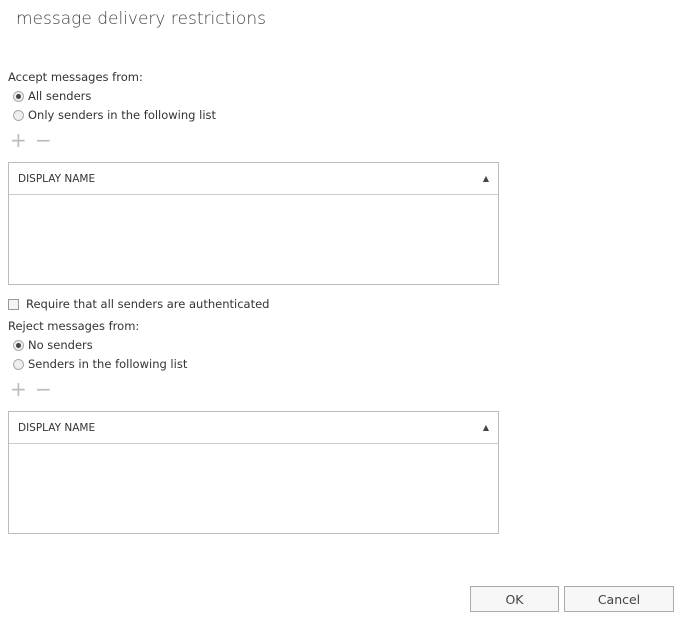 The image size is (685, 631). I want to click on radio-only-senders-list: Only senders in the following list, so click(114, 115).